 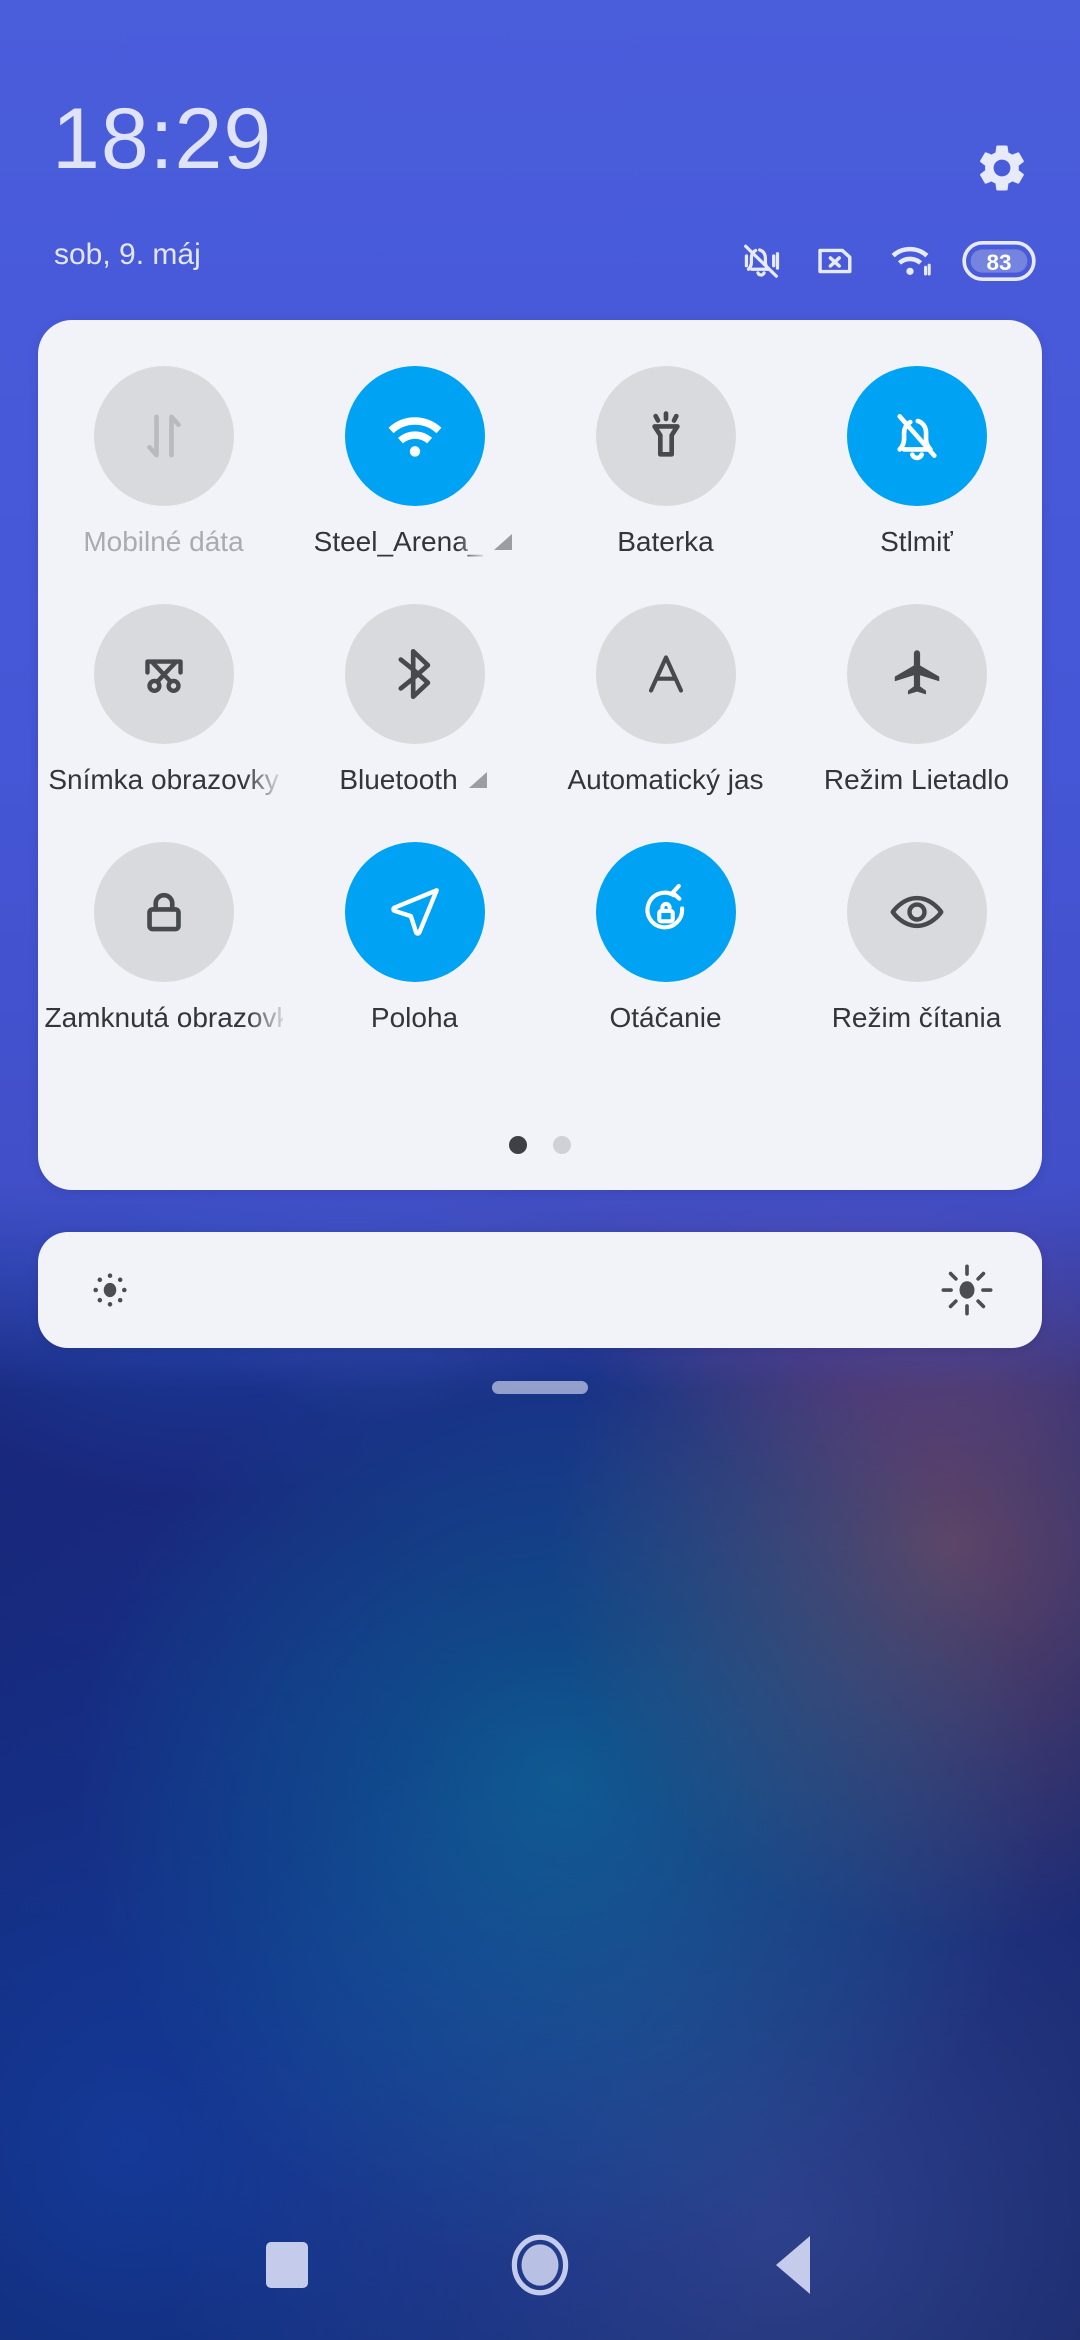 I want to click on qs-tile-label-row: Baterka, so click(x=665, y=542).